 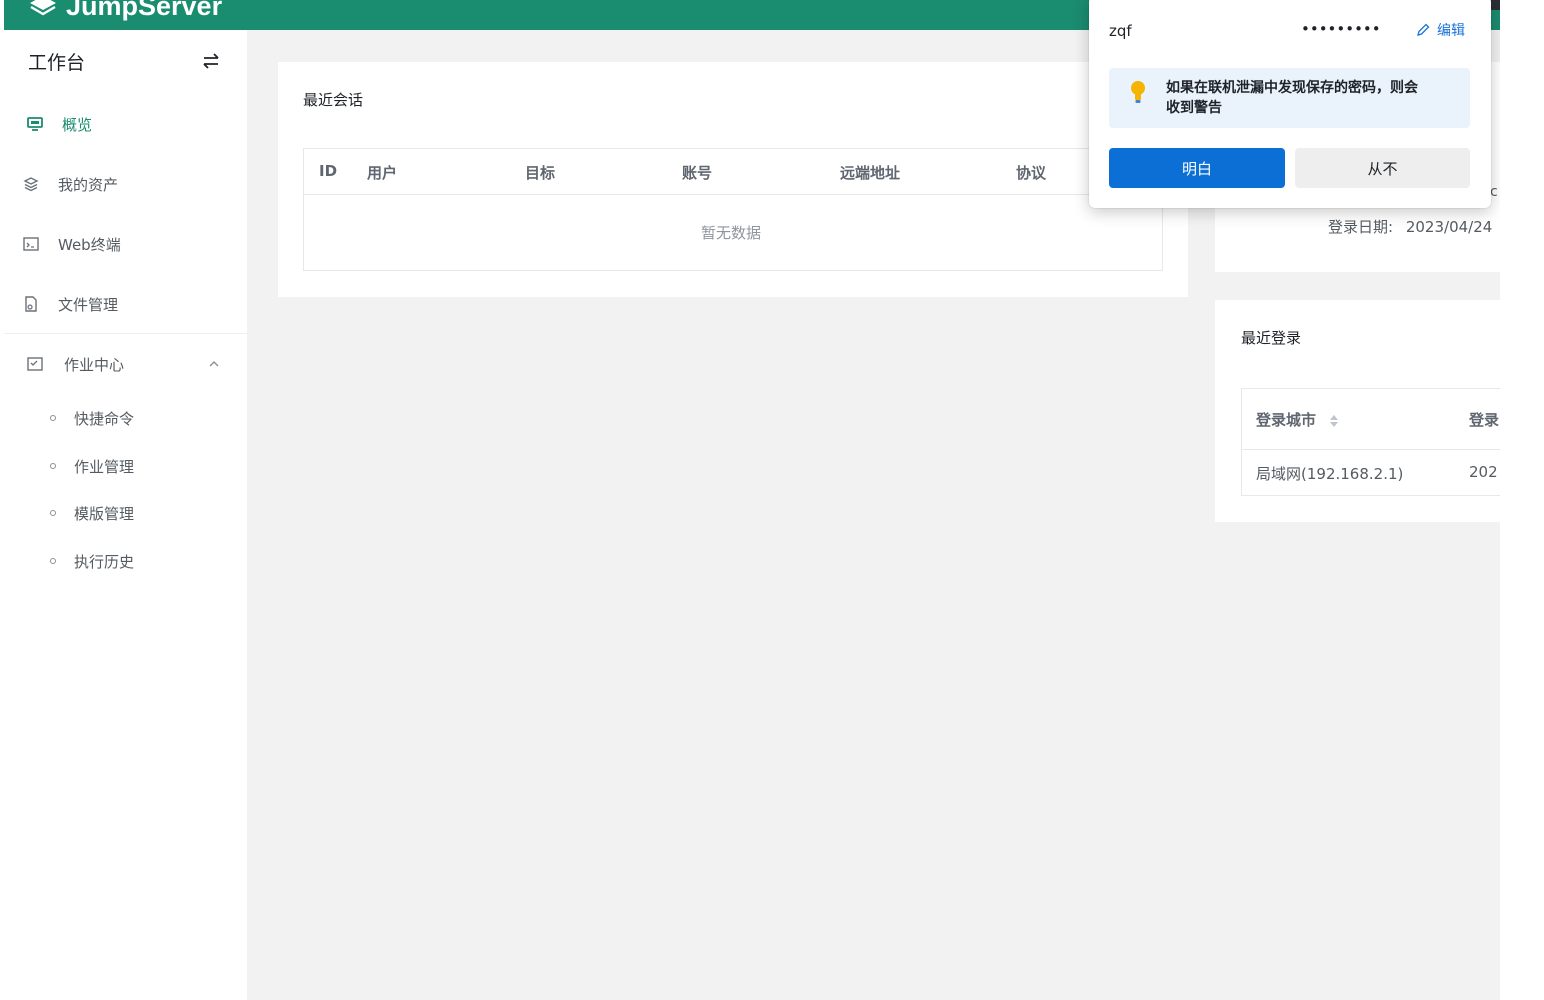 I want to click on sidebar-subitem-execution-history: 执行历史, so click(x=145, y=561).